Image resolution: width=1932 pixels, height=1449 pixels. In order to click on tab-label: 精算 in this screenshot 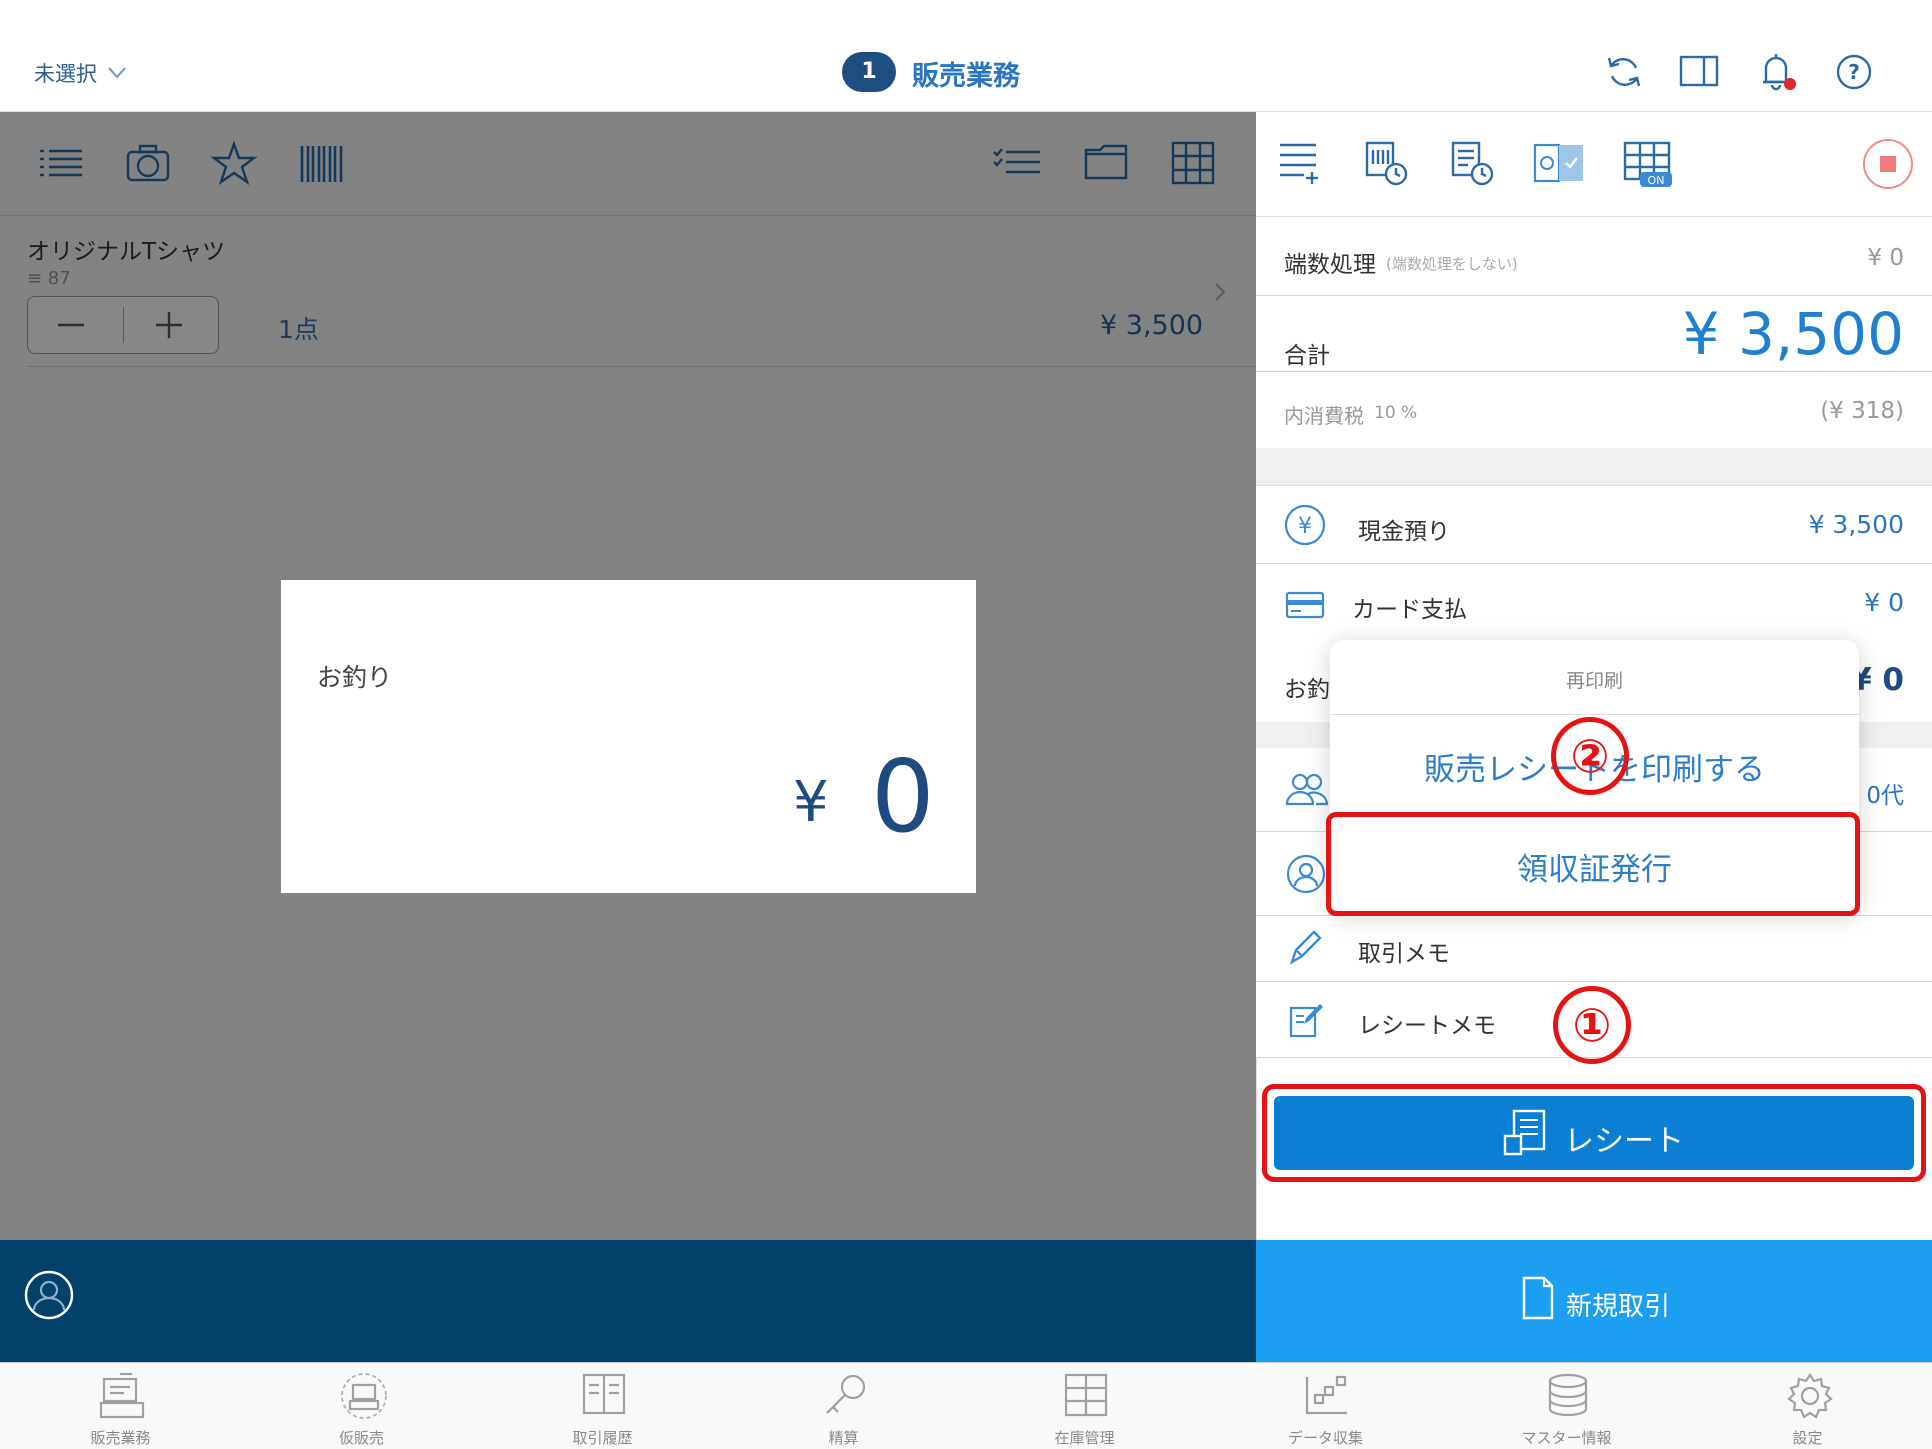, I will do `click(843, 1438)`.